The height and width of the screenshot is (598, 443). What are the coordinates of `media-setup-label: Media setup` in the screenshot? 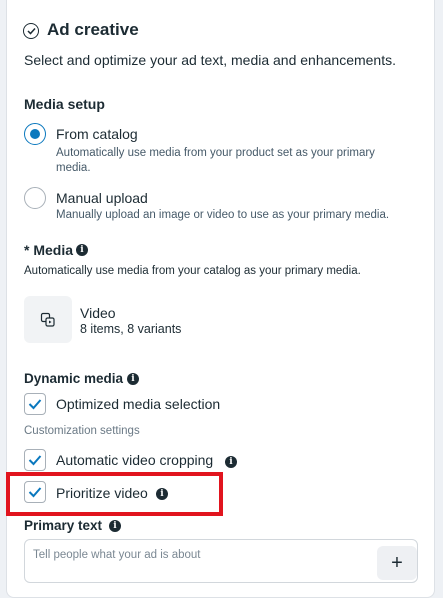 It's located at (64, 104).